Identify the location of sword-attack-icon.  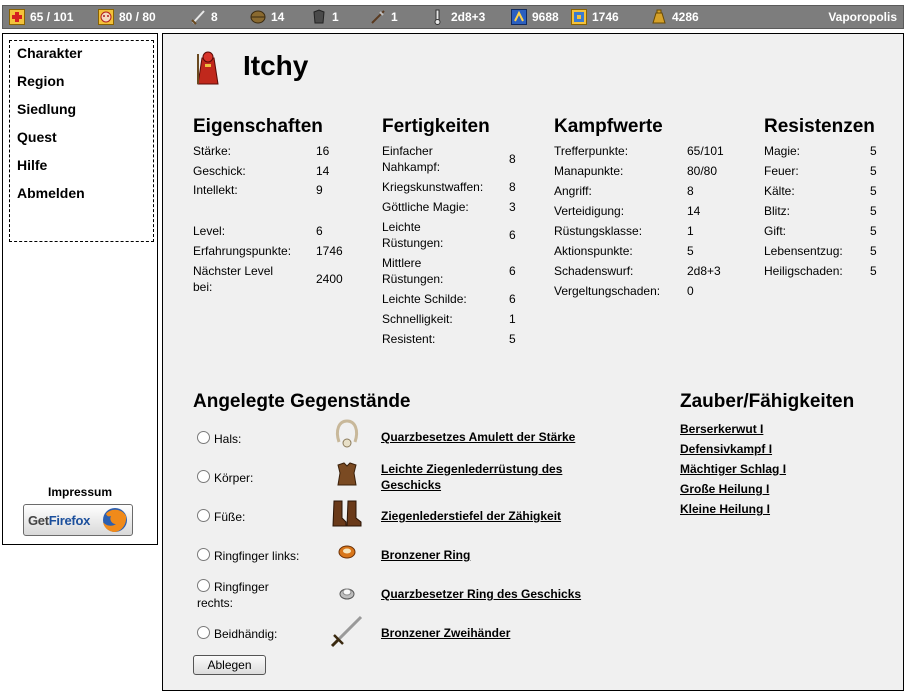
(198, 17).